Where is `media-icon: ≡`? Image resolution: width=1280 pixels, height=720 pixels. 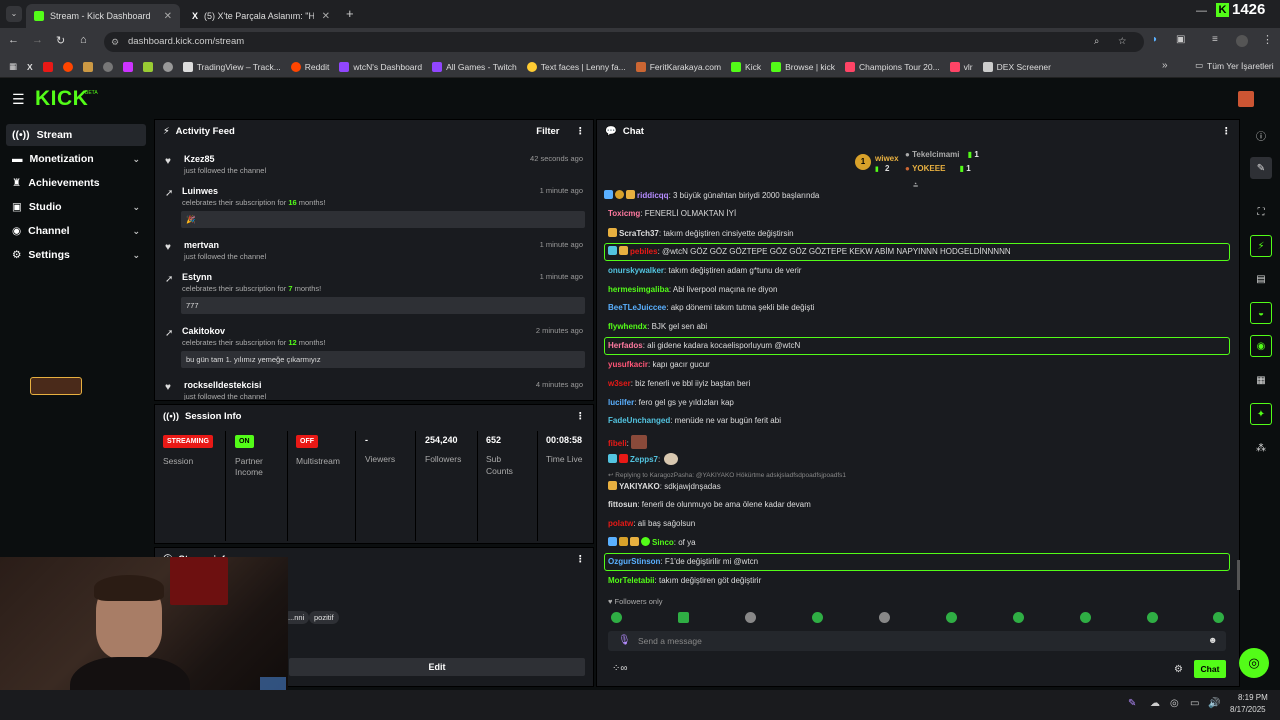
media-icon: ≡ is located at coordinates (1215, 39).